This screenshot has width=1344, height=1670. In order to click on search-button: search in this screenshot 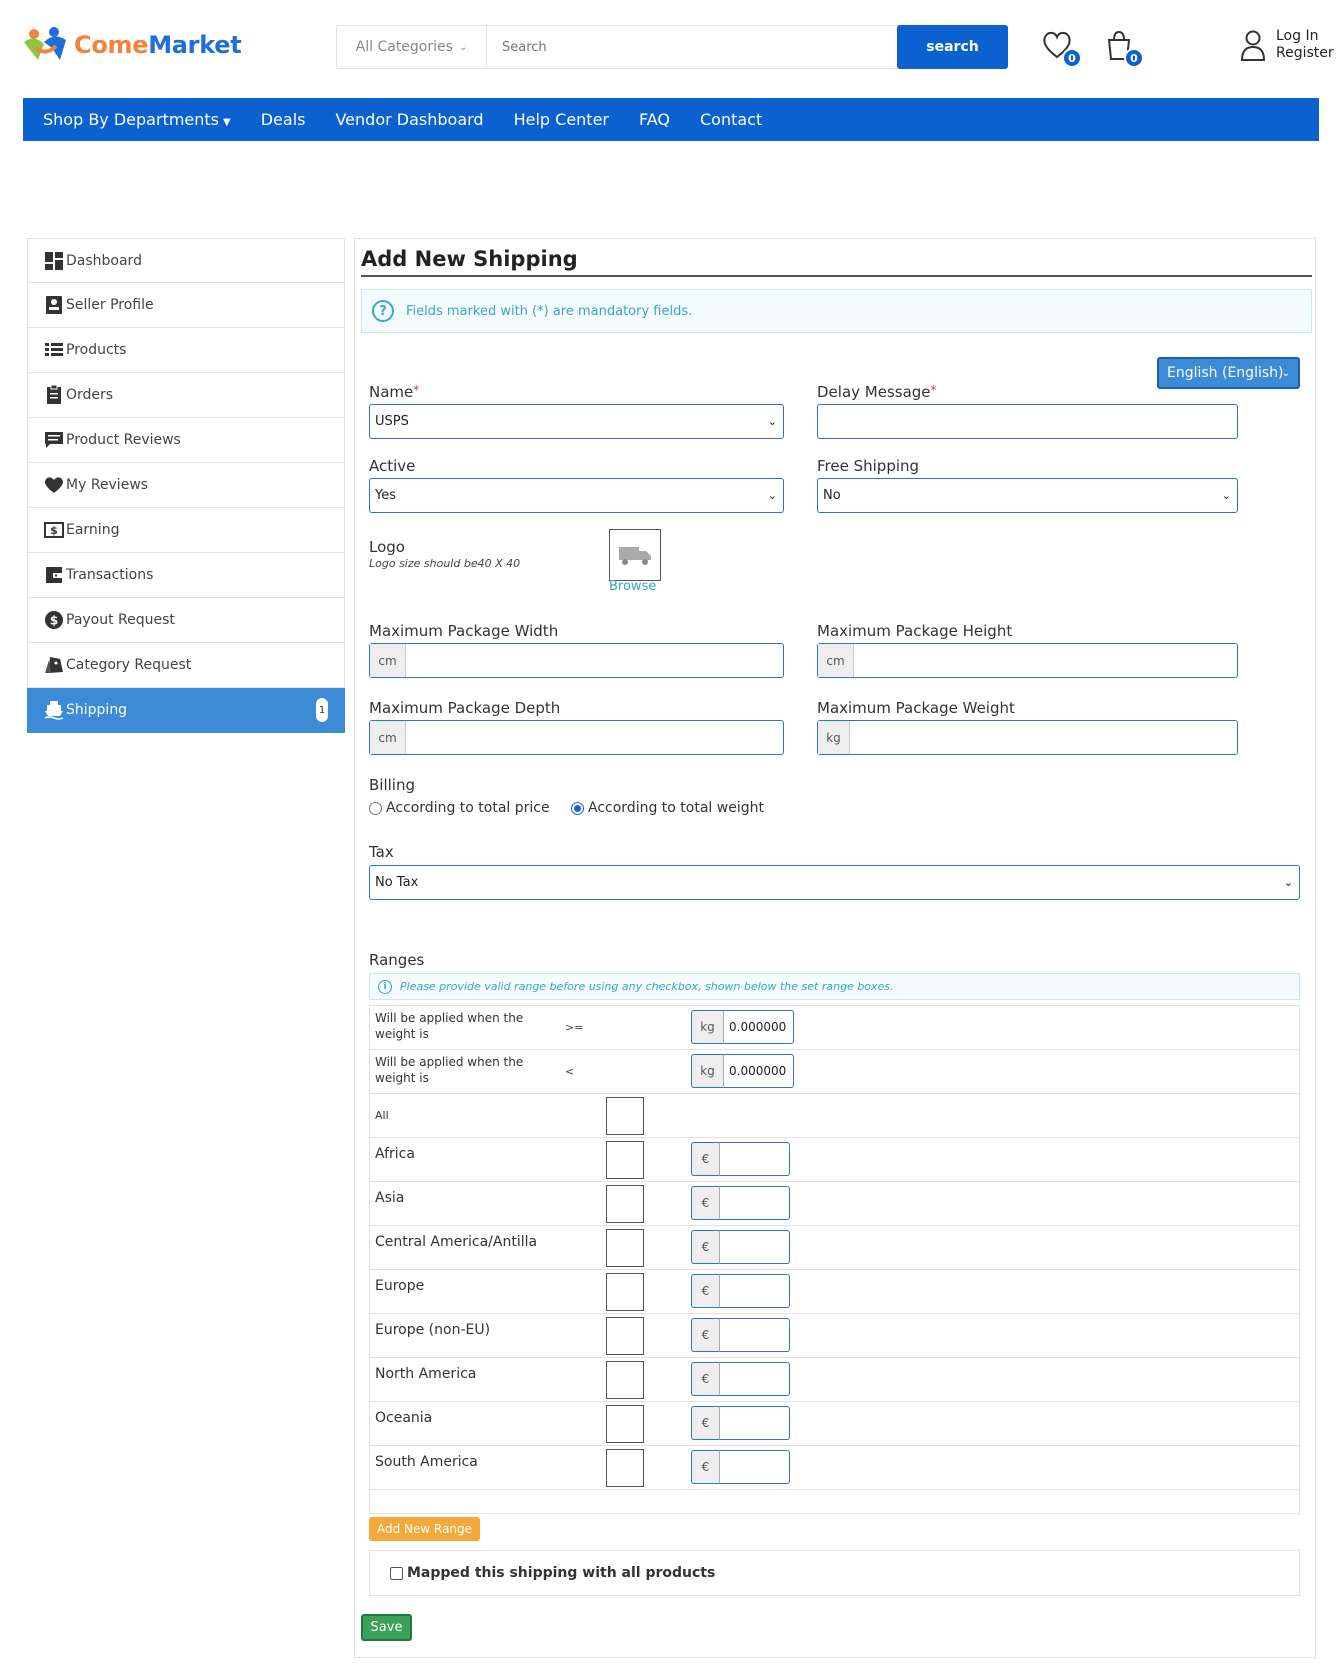, I will do `click(952, 47)`.